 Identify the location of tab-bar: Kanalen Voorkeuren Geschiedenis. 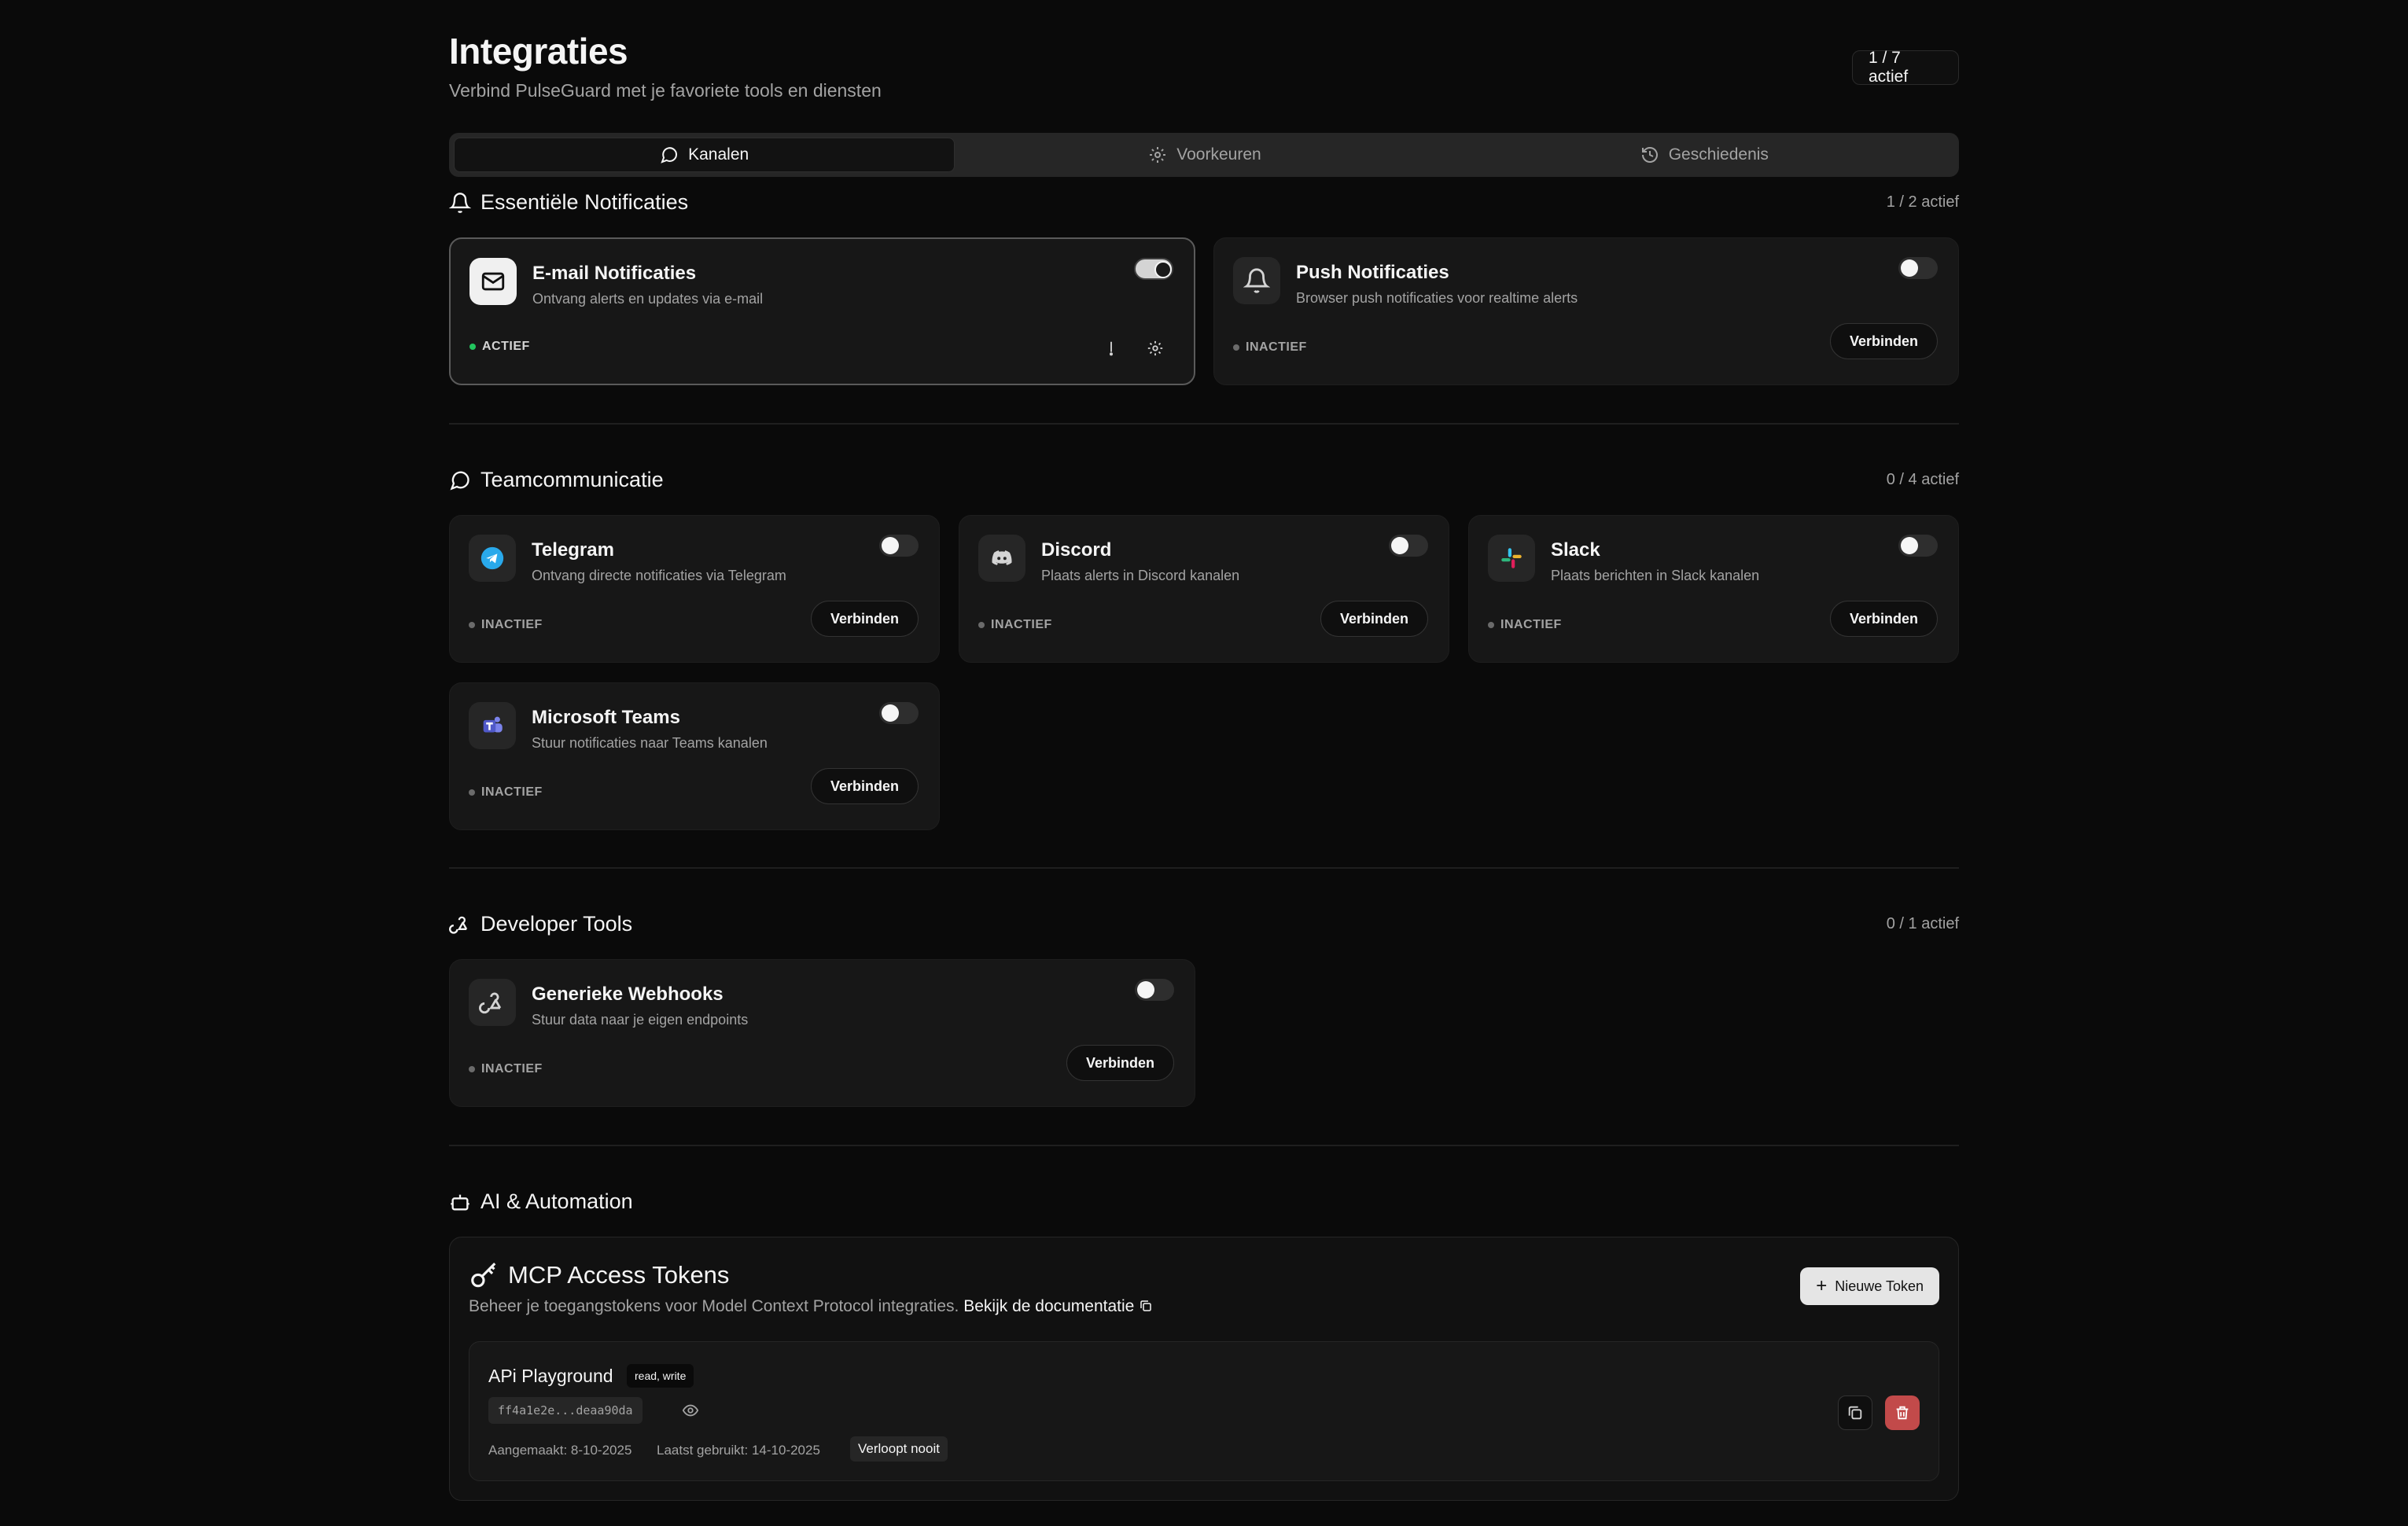
(1204, 155).